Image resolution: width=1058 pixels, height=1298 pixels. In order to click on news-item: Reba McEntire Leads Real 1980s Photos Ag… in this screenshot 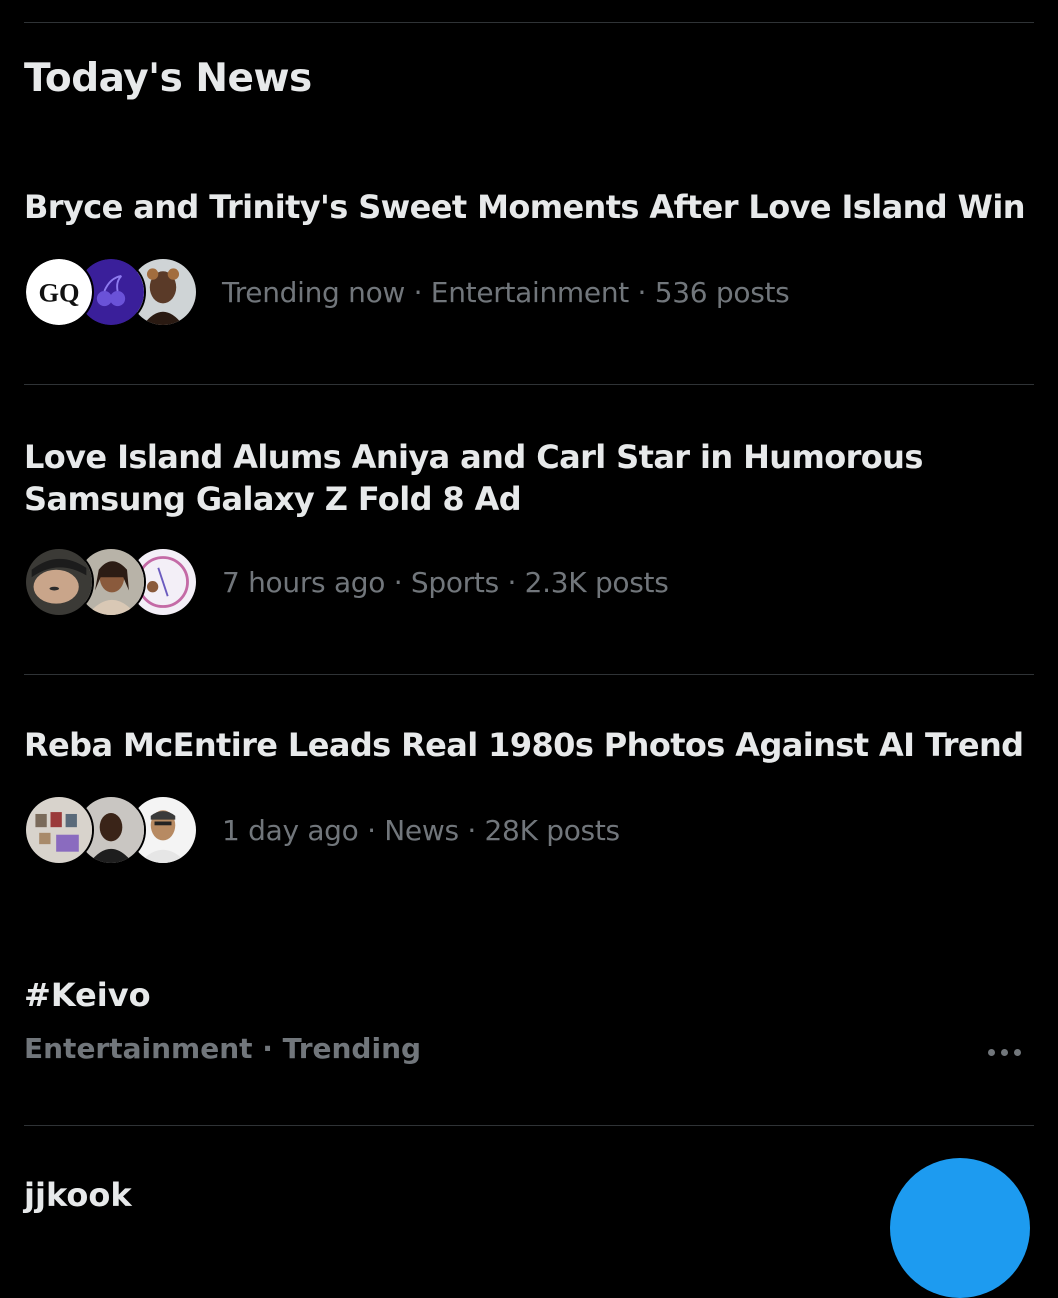, I will do `click(529, 814)`.